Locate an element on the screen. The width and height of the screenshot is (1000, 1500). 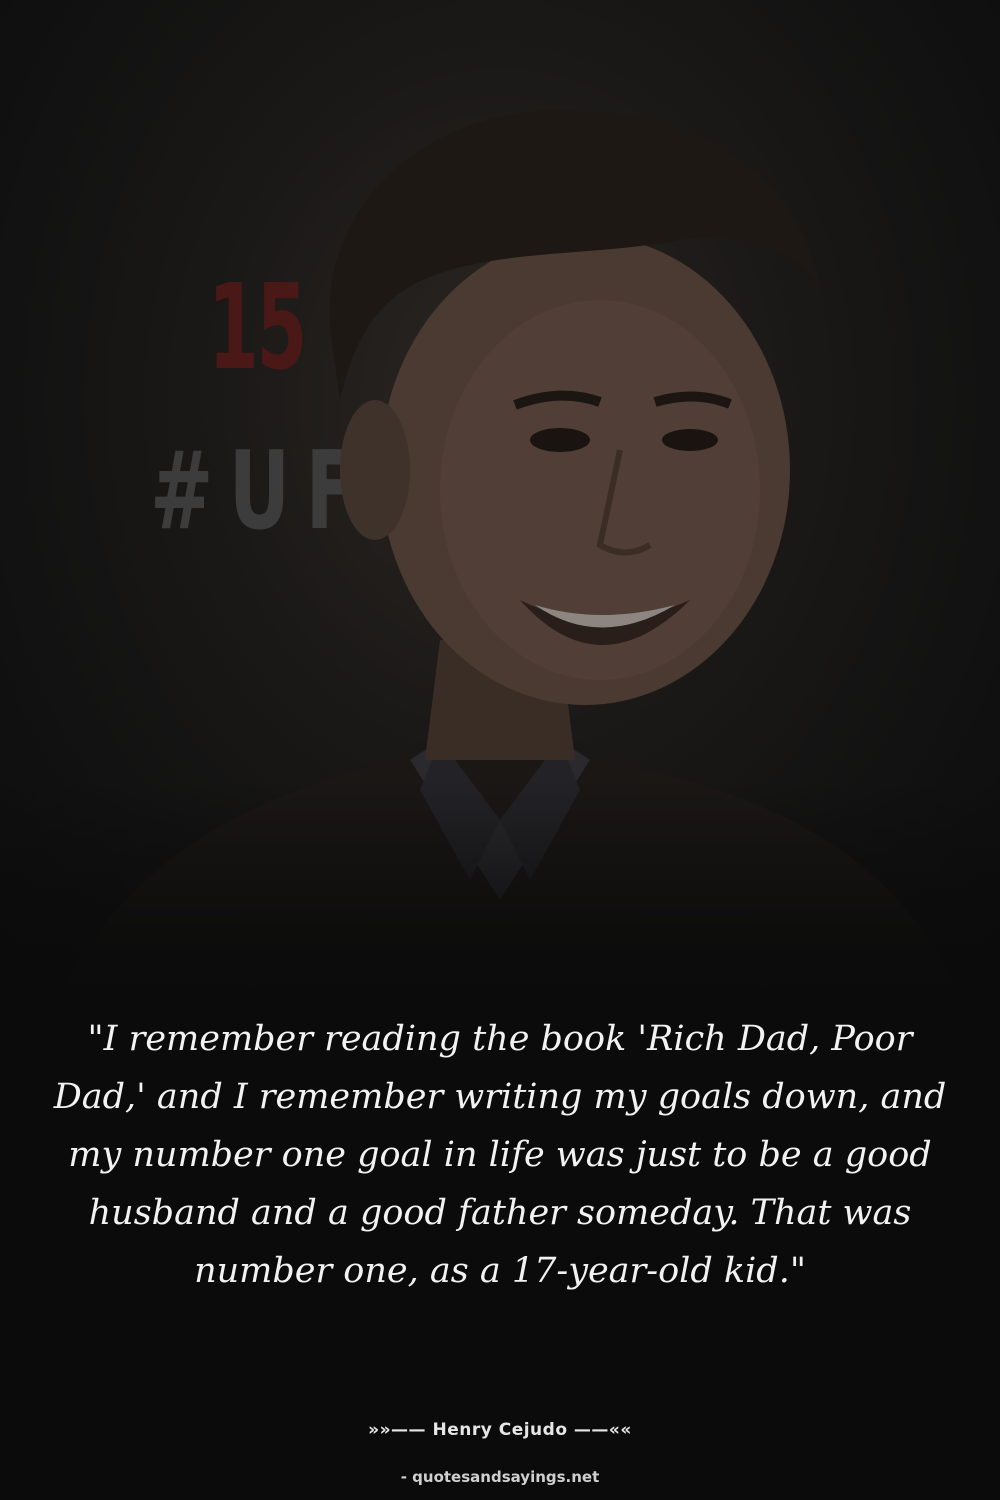
quote-author: »»—— Henry Cejudo ——«« is located at coordinates (500, 1430).